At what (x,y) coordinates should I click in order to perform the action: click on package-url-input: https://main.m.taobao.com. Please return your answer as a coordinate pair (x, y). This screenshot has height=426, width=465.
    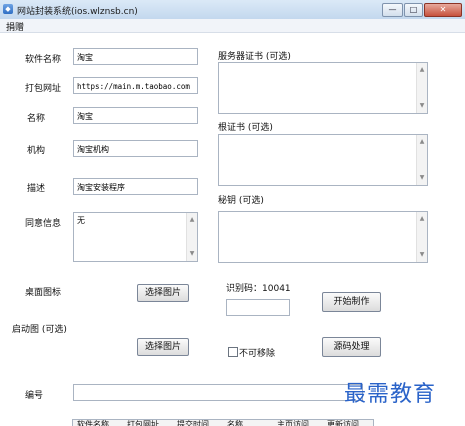
    Looking at the image, I should click on (135, 85).